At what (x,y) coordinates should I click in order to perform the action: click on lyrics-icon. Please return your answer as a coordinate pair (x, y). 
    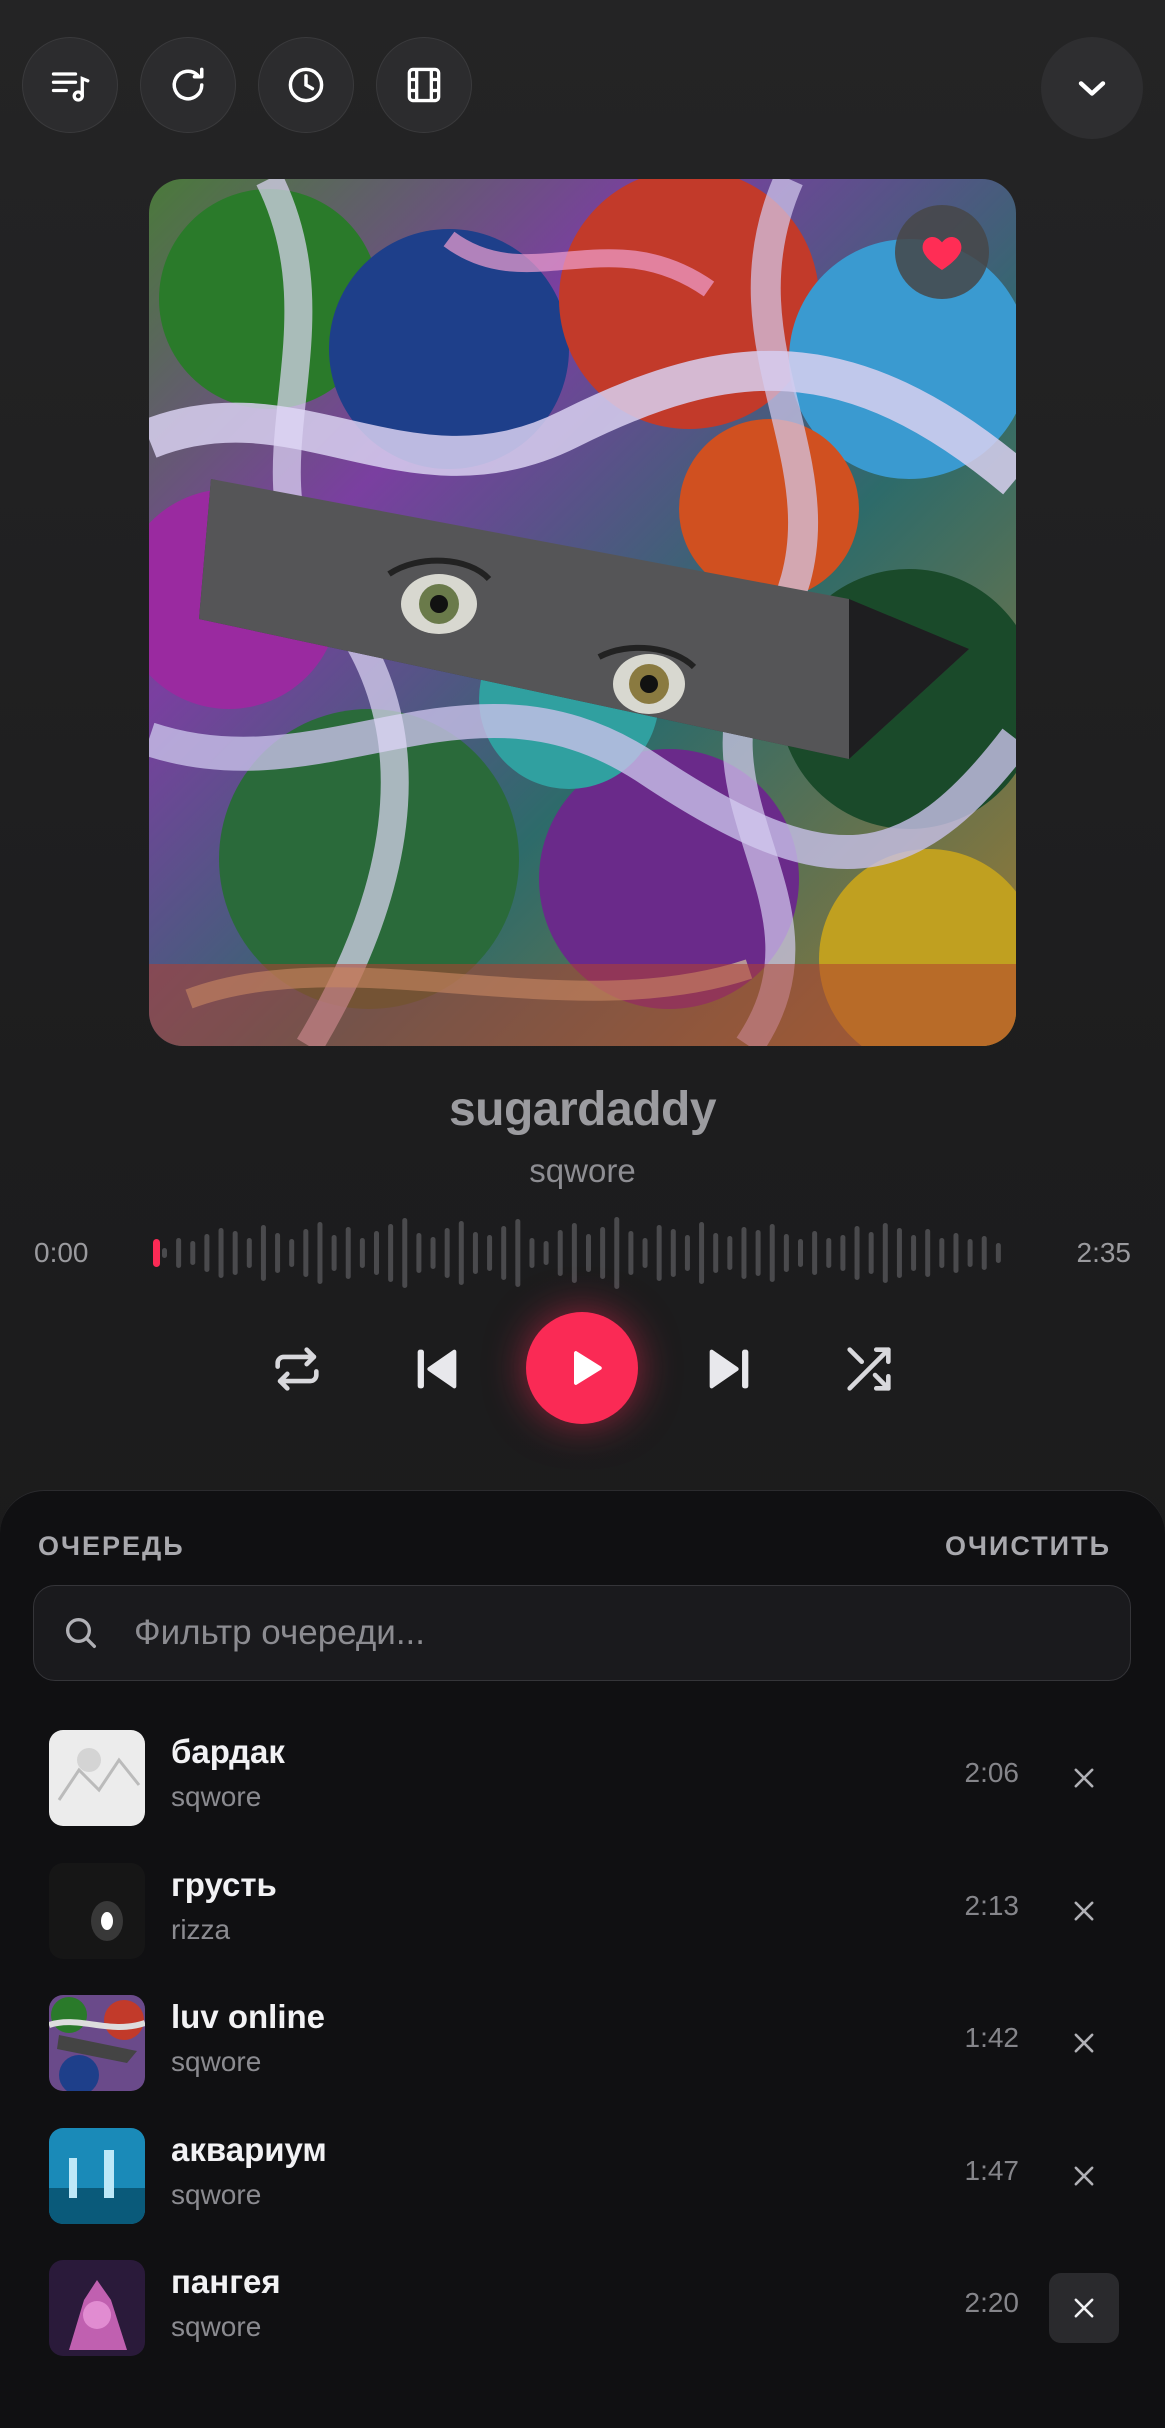
    Looking at the image, I should click on (70, 87).